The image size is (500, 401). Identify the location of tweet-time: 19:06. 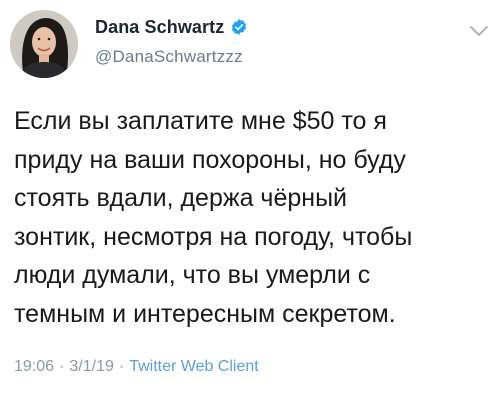
(34, 366).